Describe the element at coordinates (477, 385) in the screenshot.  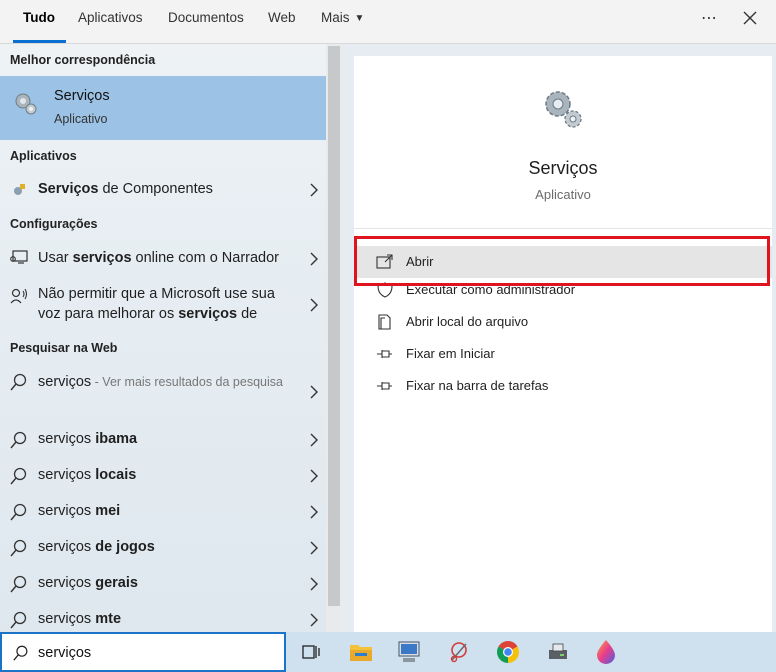
I see `action-label: Fixar na barra de tarefas` at that location.